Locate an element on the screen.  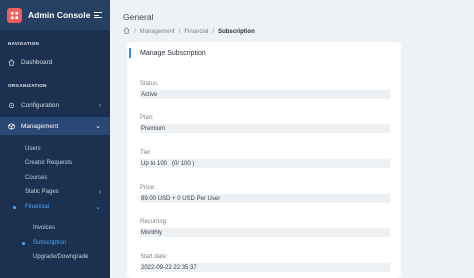
start-date-value: 2022-09-22 22:35:37 is located at coordinates (265, 267).